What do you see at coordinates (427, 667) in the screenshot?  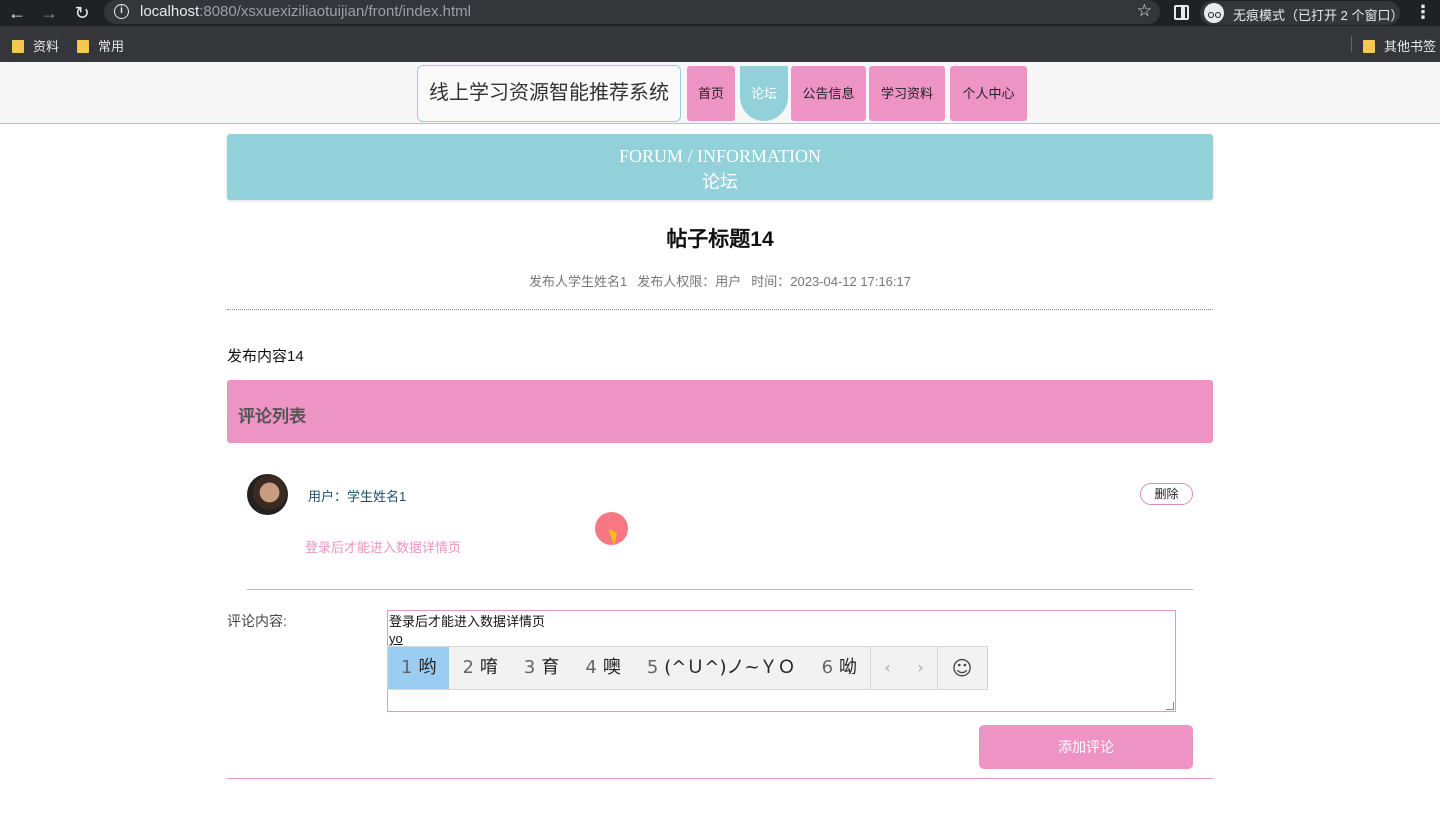 I see `ime-candidate-text: 哟` at bounding box center [427, 667].